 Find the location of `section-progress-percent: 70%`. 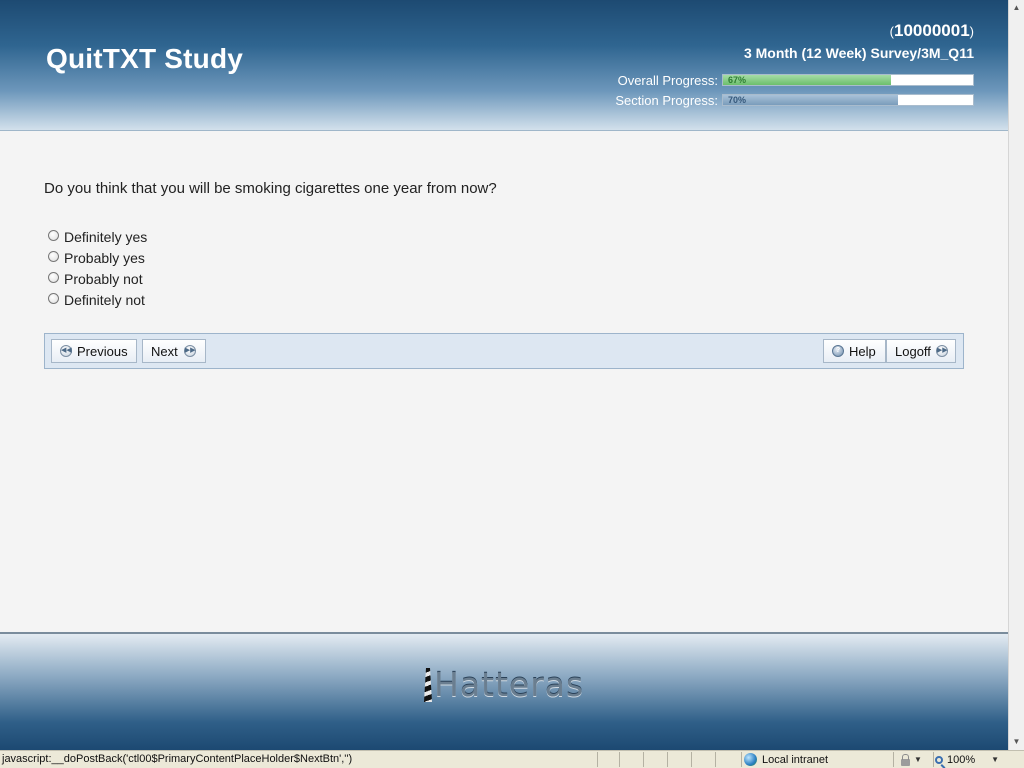

section-progress-percent: 70% is located at coordinates (737, 100).